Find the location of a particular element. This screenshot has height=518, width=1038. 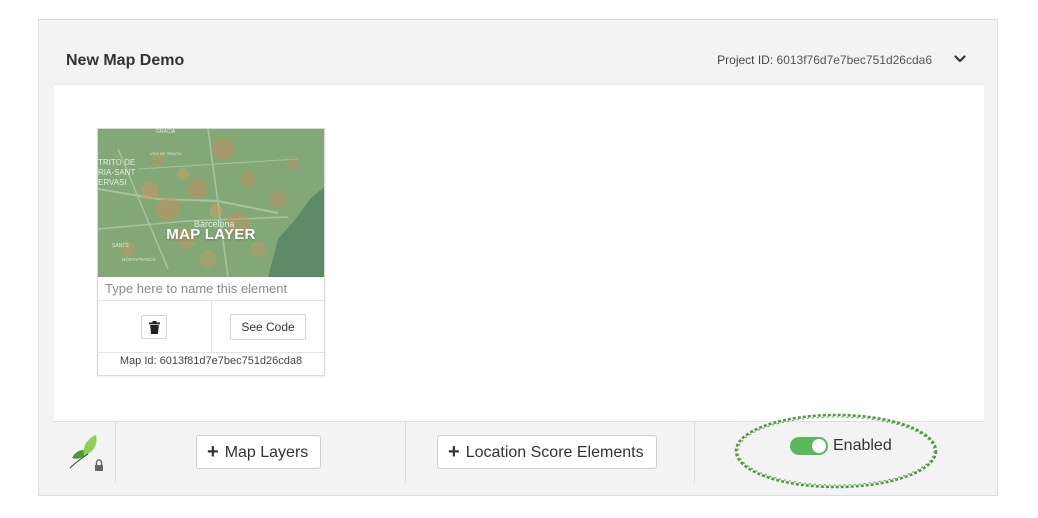

toggle-switch is located at coordinates (809, 446).